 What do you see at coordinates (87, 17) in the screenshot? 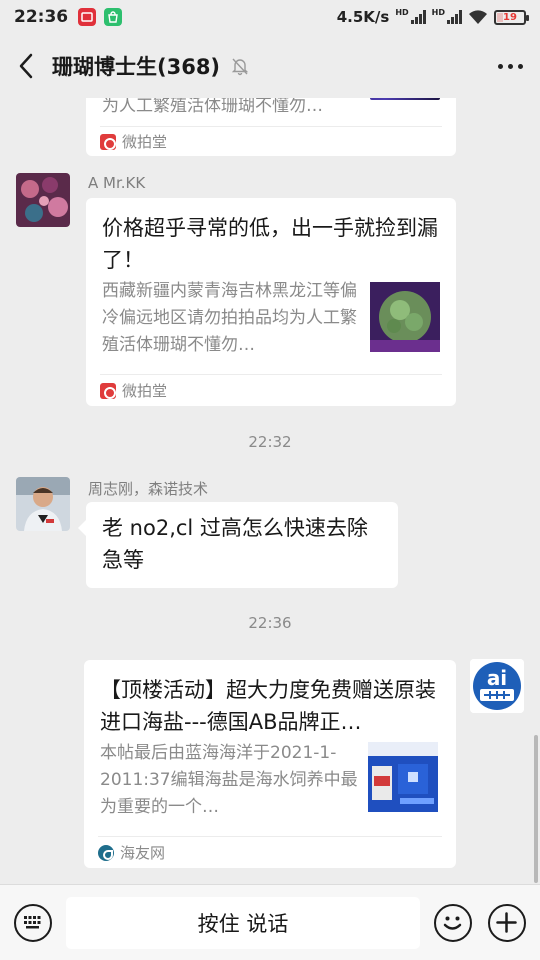
I see `notification-app-icon` at bounding box center [87, 17].